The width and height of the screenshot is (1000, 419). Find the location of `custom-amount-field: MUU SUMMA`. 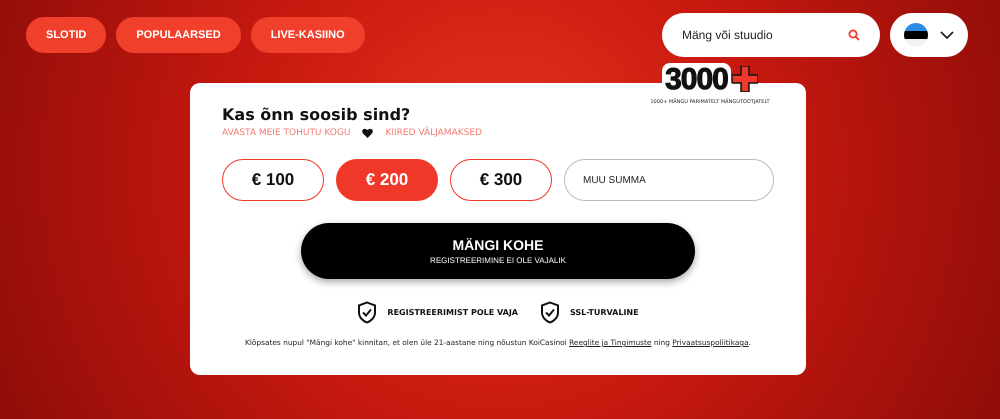

custom-amount-field: MUU SUMMA is located at coordinates (669, 180).